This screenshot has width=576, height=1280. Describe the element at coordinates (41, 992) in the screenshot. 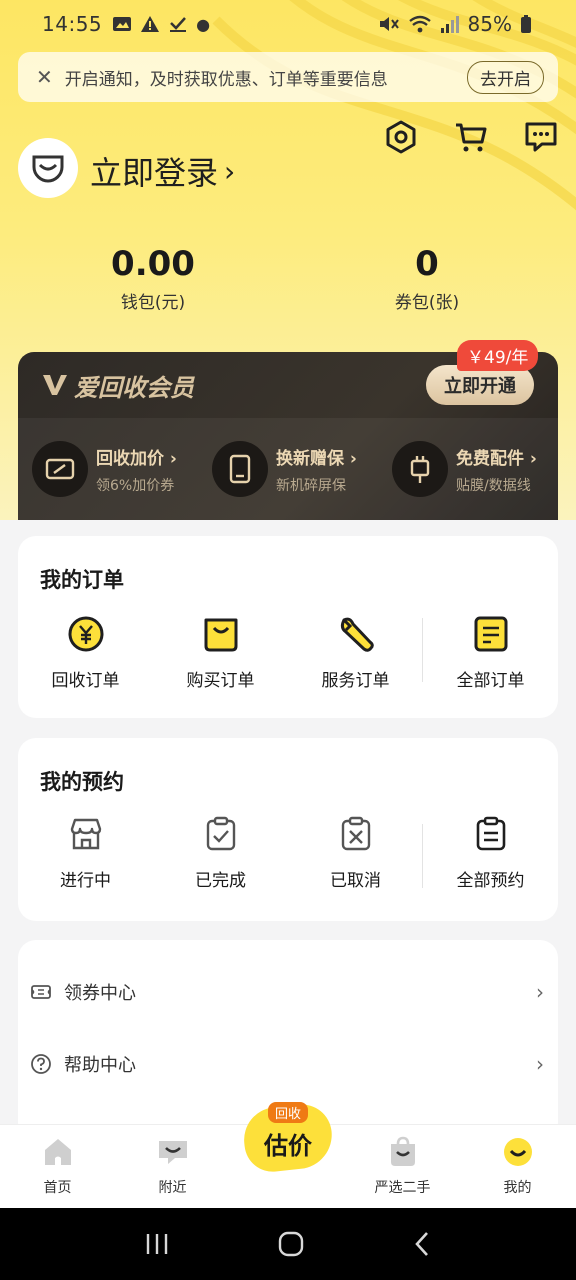

I see `ticket-icon` at that location.